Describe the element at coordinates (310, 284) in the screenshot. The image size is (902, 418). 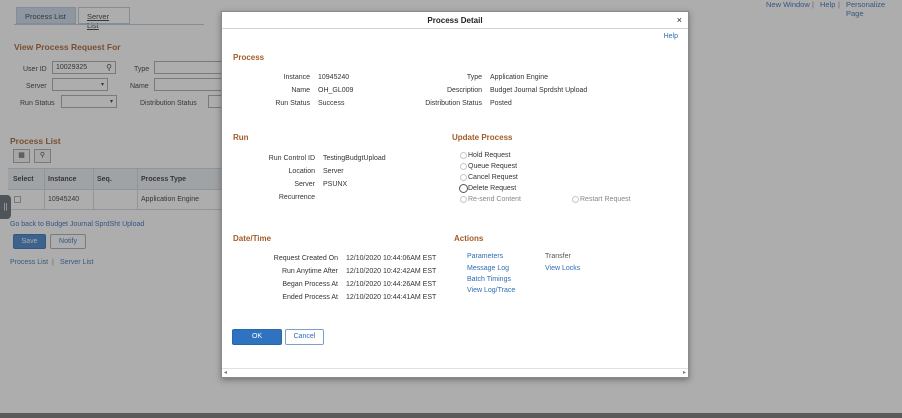
I see `began-process-at-label: Began Process At` at that location.